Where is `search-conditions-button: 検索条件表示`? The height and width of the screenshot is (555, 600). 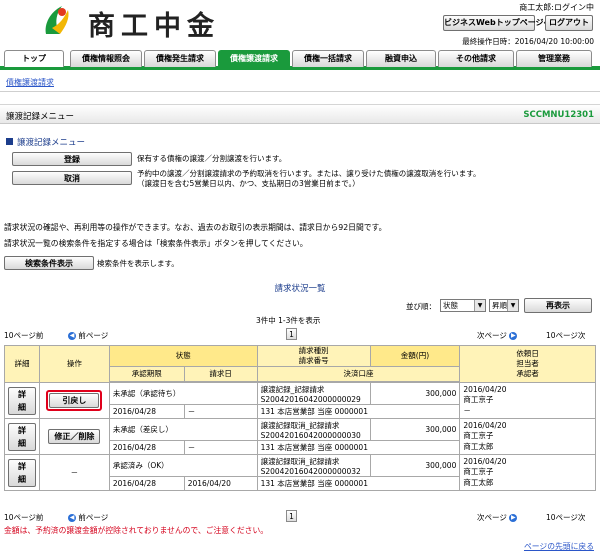 search-conditions-button: 検索条件表示 is located at coordinates (49, 263).